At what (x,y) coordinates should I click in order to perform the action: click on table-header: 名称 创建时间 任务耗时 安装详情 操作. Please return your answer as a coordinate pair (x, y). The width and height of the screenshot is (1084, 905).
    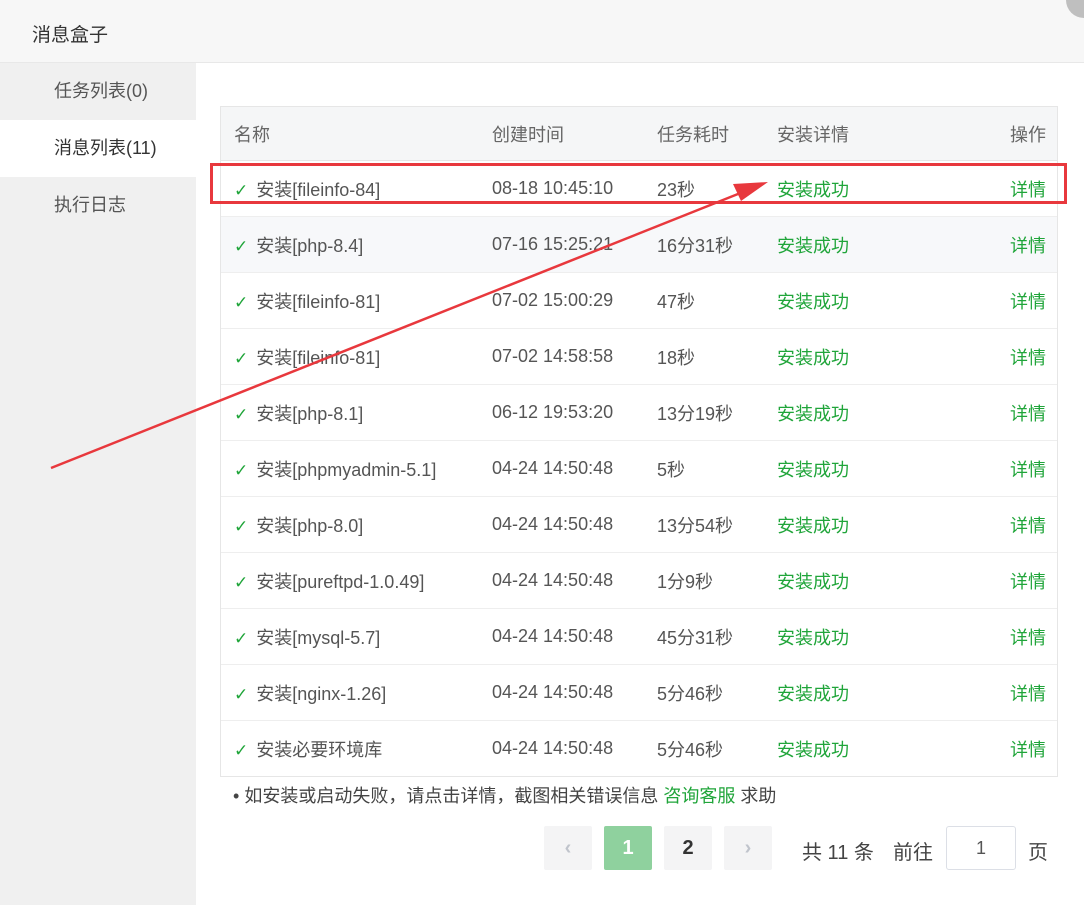
    Looking at the image, I should click on (639, 134).